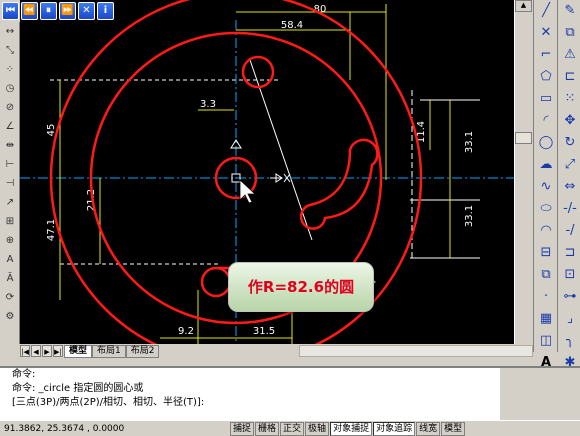 This screenshot has width=580, height=436. Describe the element at coordinates (64, 428) in the screenshot. I see `coordinate-readout: 91.3862, 25.3674 , 0.0000` at that location.